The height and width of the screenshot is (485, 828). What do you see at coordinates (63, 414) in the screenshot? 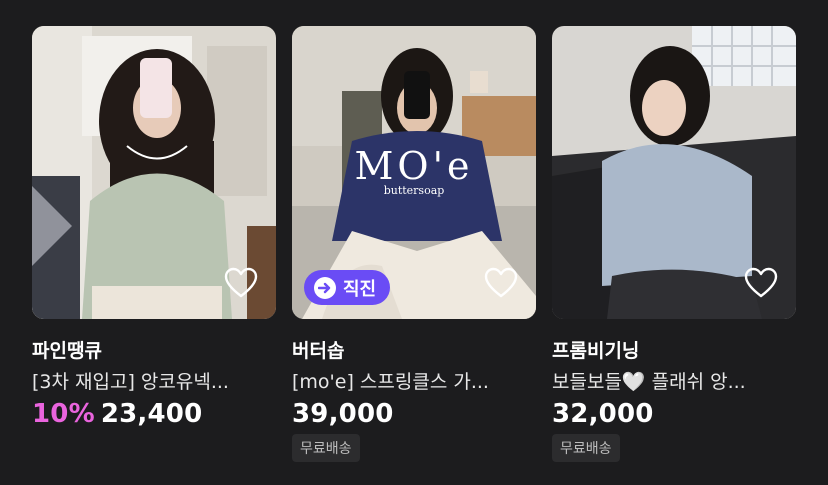
I see `discount-rate: 10%` at bounding box center [63, 414].